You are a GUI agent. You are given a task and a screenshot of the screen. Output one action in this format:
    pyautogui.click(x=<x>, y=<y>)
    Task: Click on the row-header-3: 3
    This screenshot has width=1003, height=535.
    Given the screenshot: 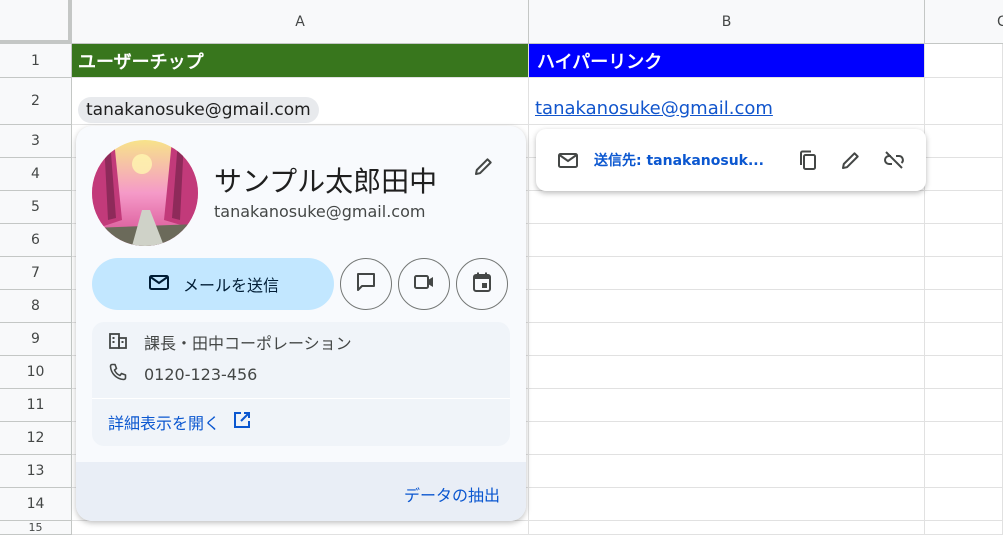 What is the action you would take?
    pyautogui.click(x=36, y=141)
    